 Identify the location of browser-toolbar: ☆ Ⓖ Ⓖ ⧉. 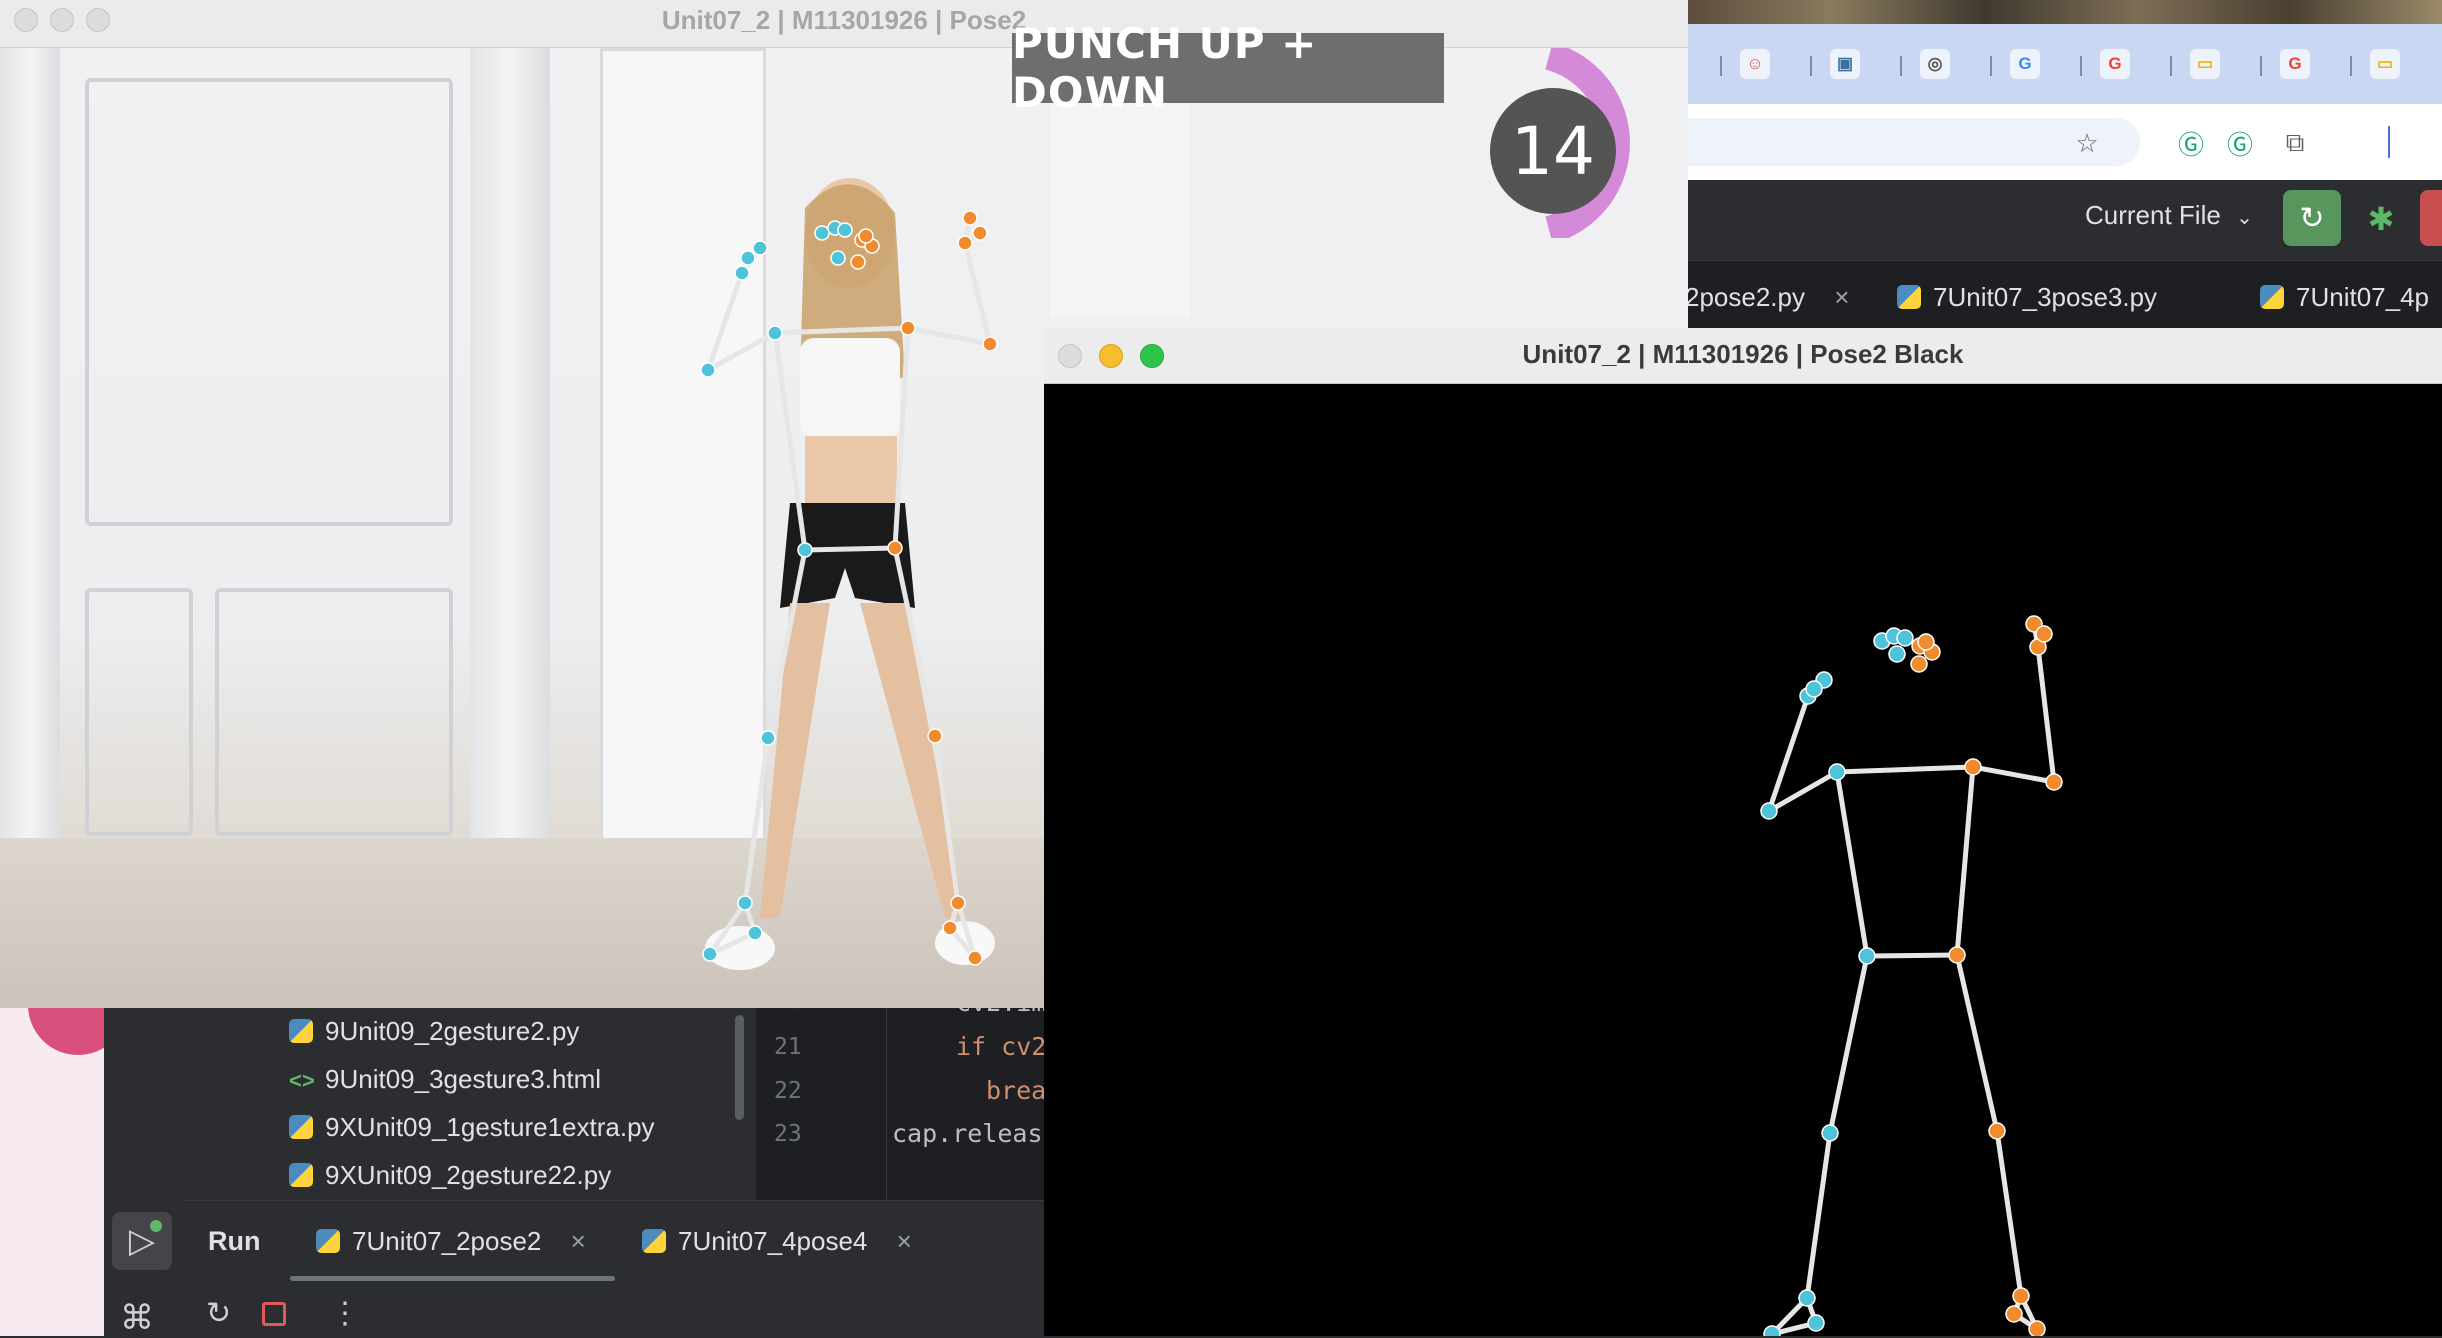
(2061, 142).